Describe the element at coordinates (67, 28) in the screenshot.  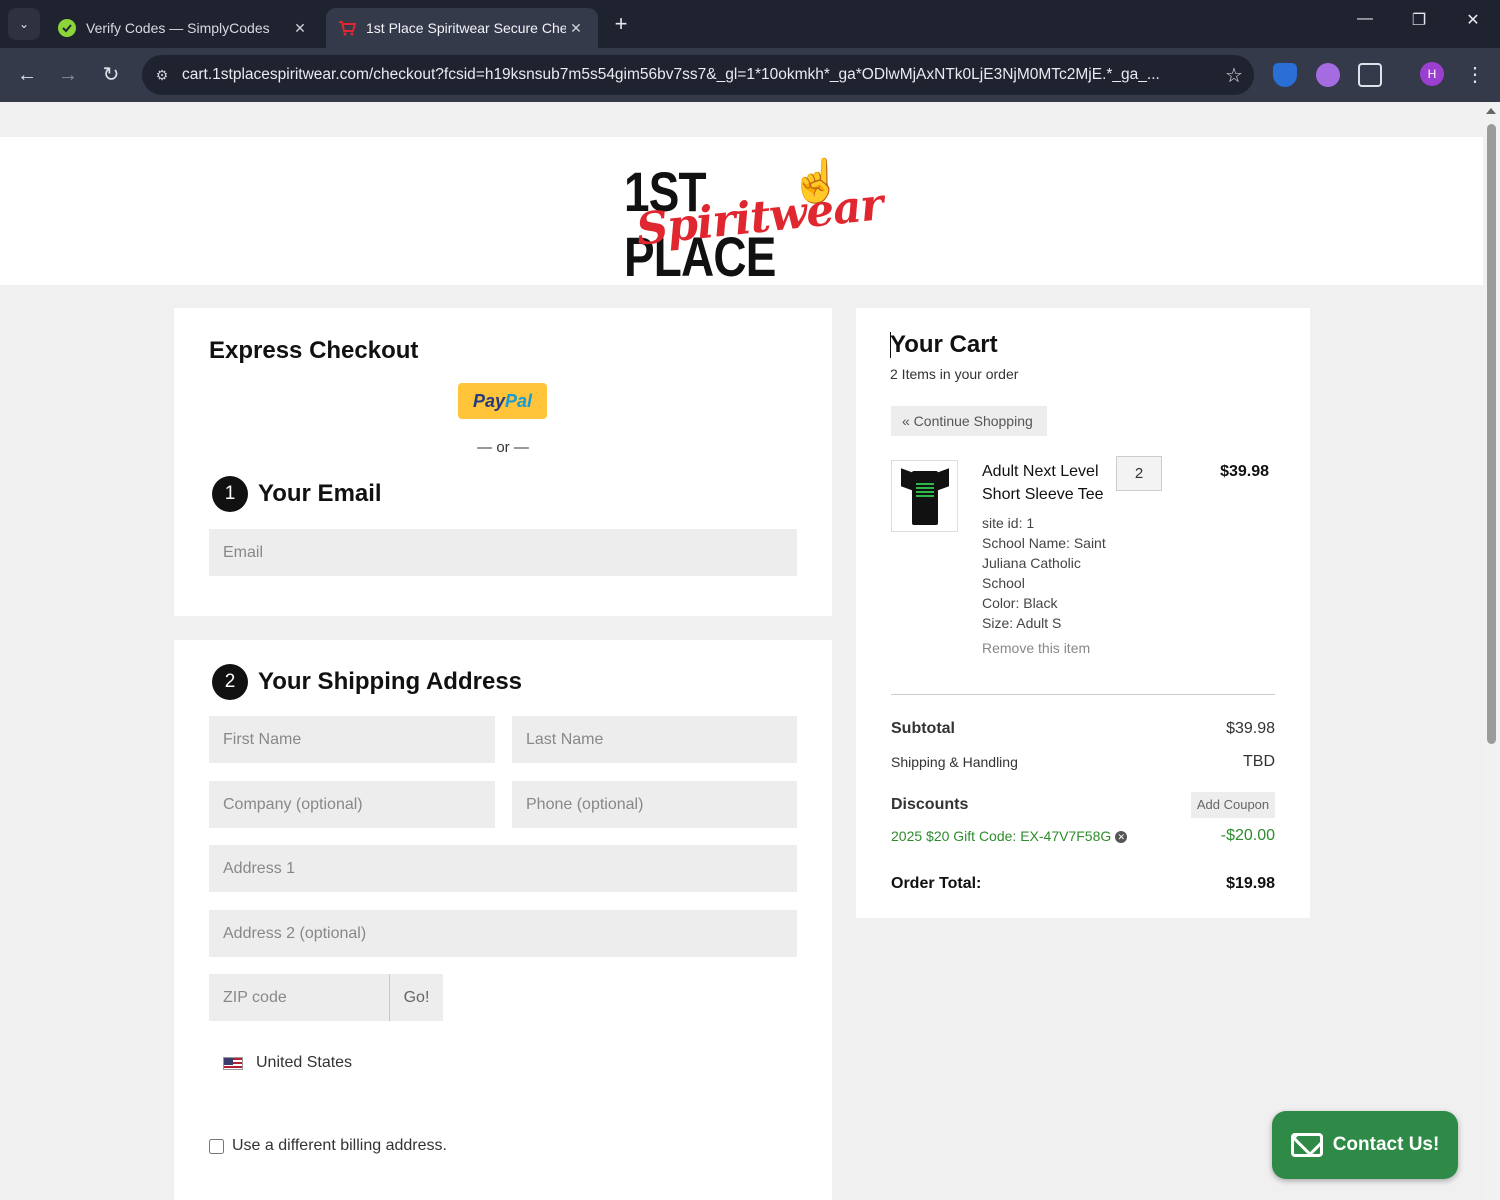
I see `simplycodes-icon` at that location.